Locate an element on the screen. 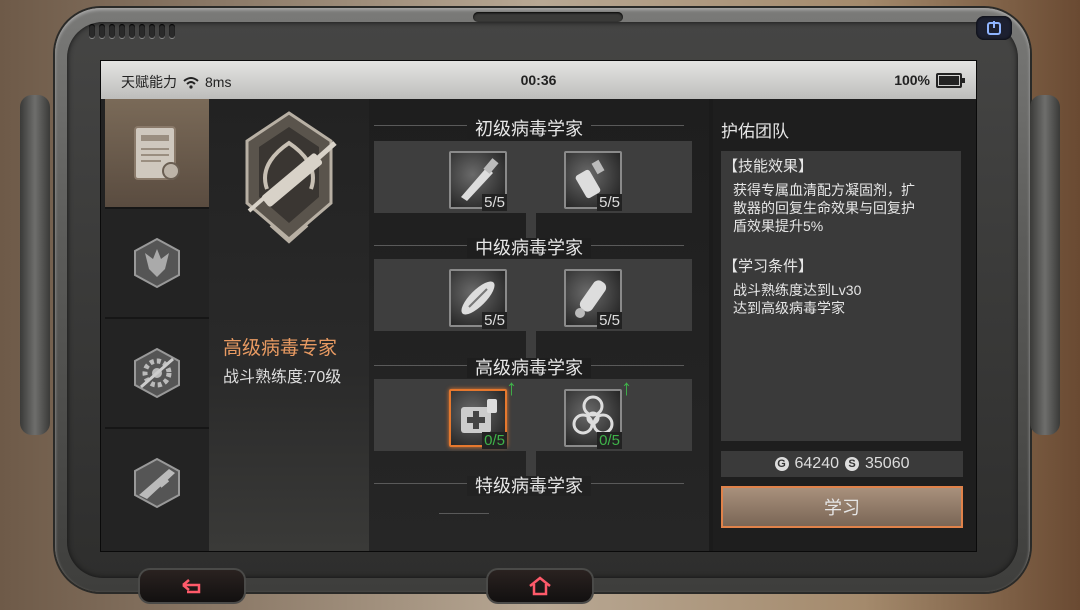  category-tabs is located at coordinates (155, 325).